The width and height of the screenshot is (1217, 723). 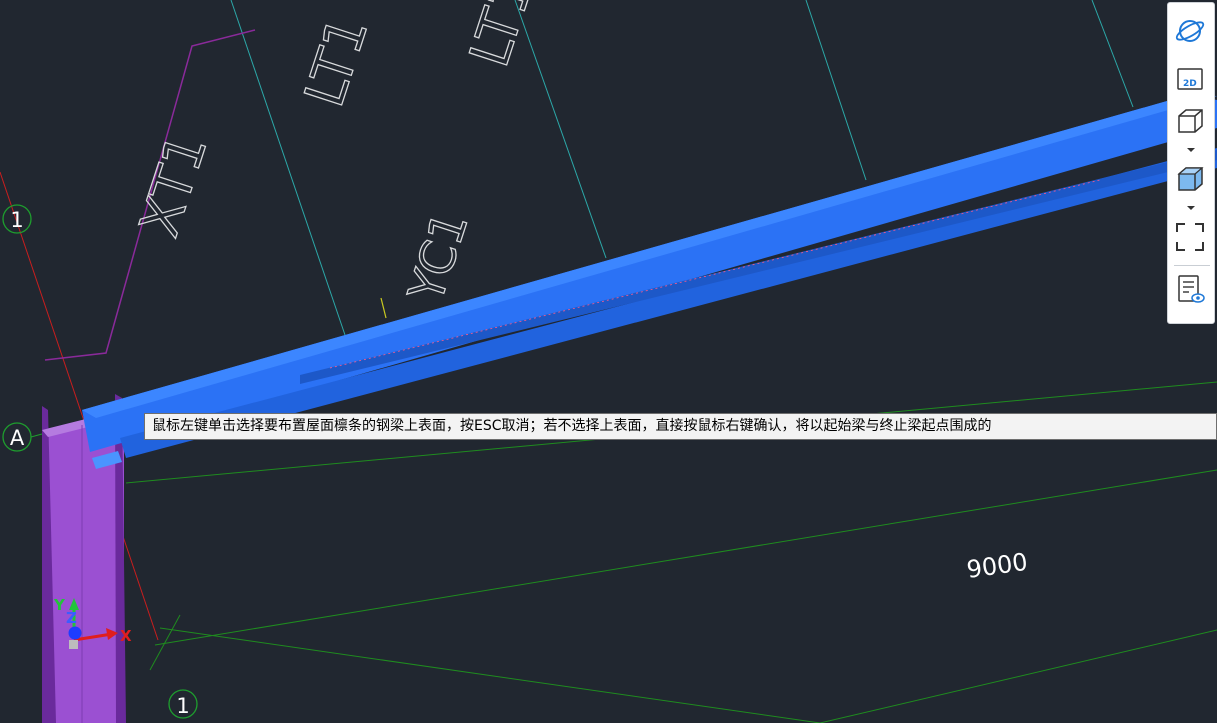 I want to click on 2d-view-icon: 2D, so click(x=1190, y=79).